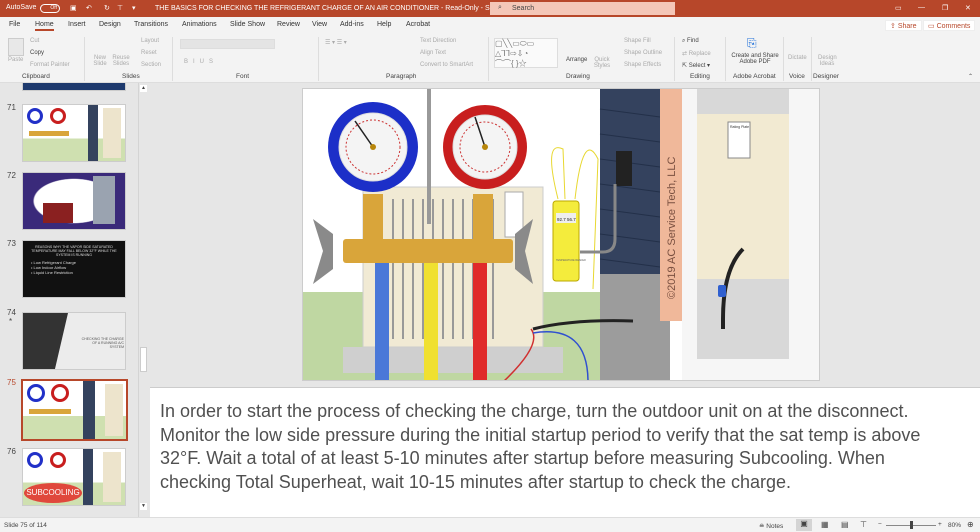 The height and width of the screenshot is (532, 980). Describe the element at coordinates (60, 393) in the screenshot. I see `gauge-icon` at that location.